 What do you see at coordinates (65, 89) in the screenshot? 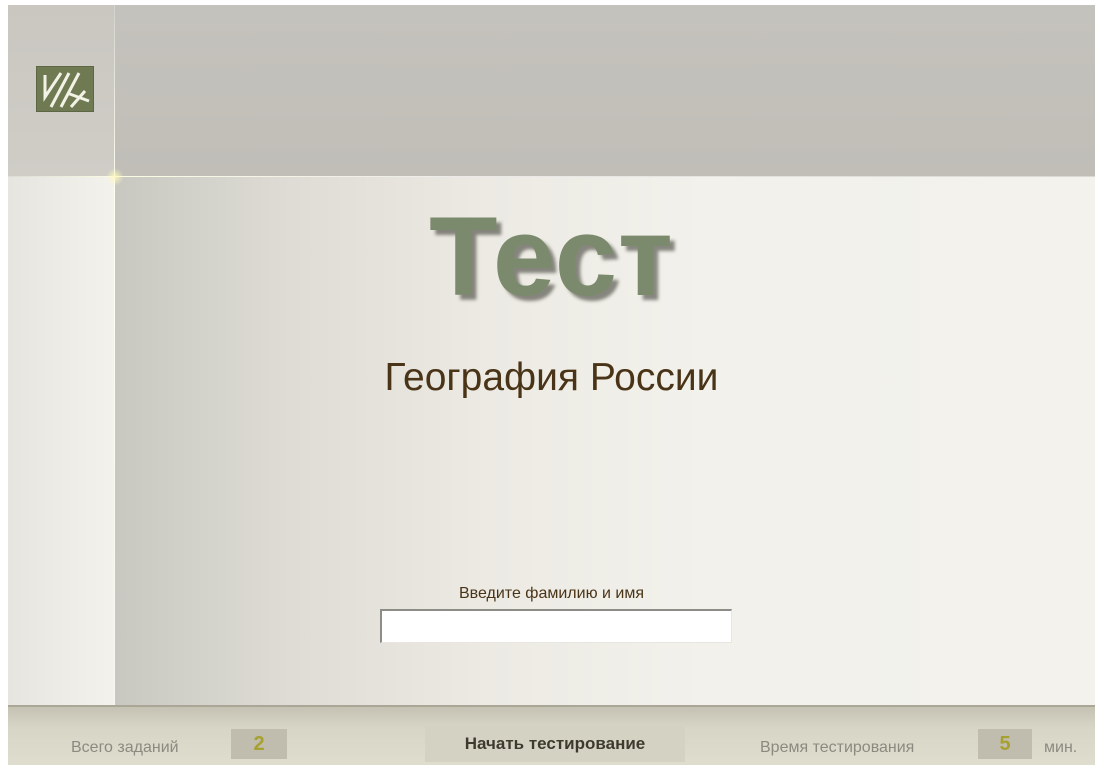
I see `abstract-lines-logo-icon` at bounding box center [65, 89].